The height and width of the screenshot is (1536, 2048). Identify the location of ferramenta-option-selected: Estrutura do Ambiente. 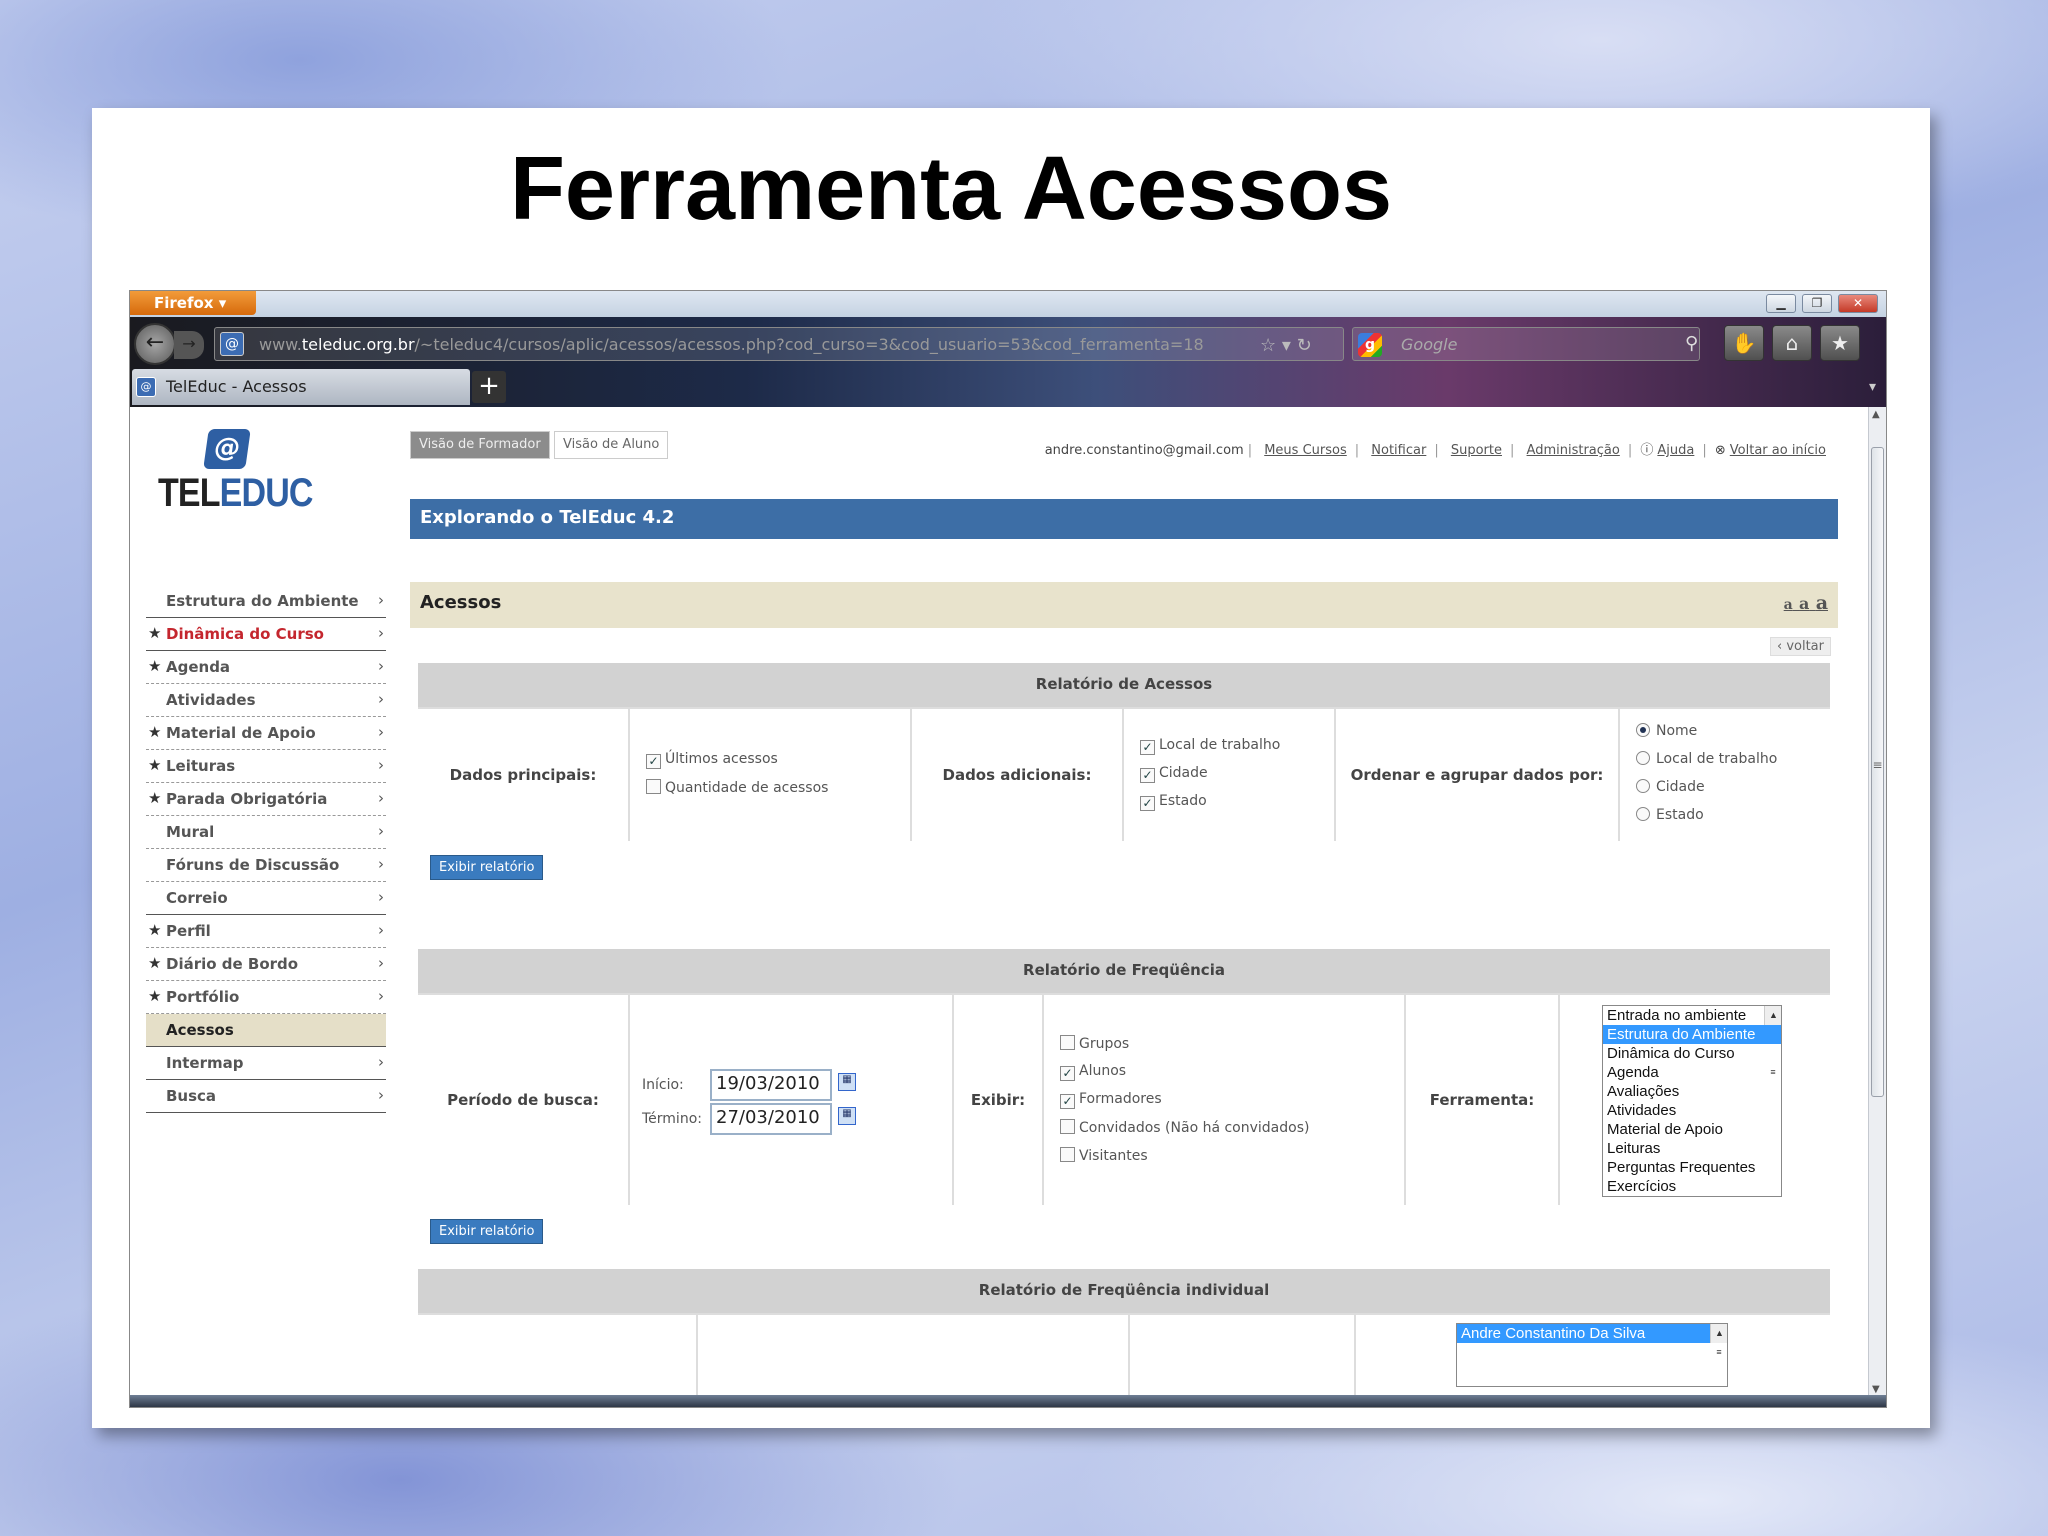
(1692, 1034).